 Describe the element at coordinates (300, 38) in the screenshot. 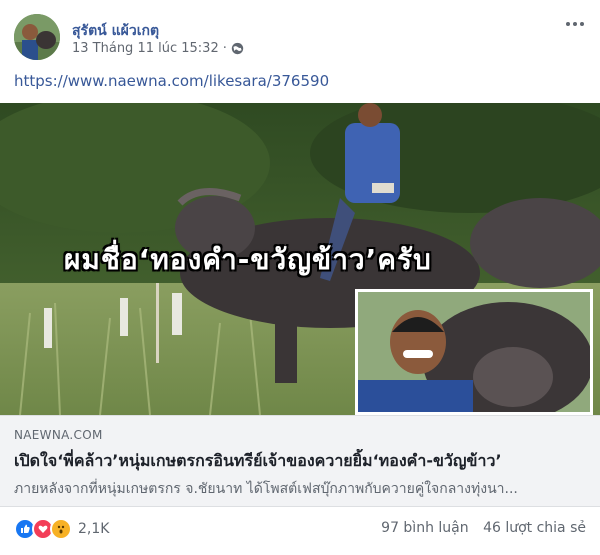

I see `post-header: สุรัตน์ แผ้วเกตุ 13 Tháng 11 lúc 15:32 ·` at that location.